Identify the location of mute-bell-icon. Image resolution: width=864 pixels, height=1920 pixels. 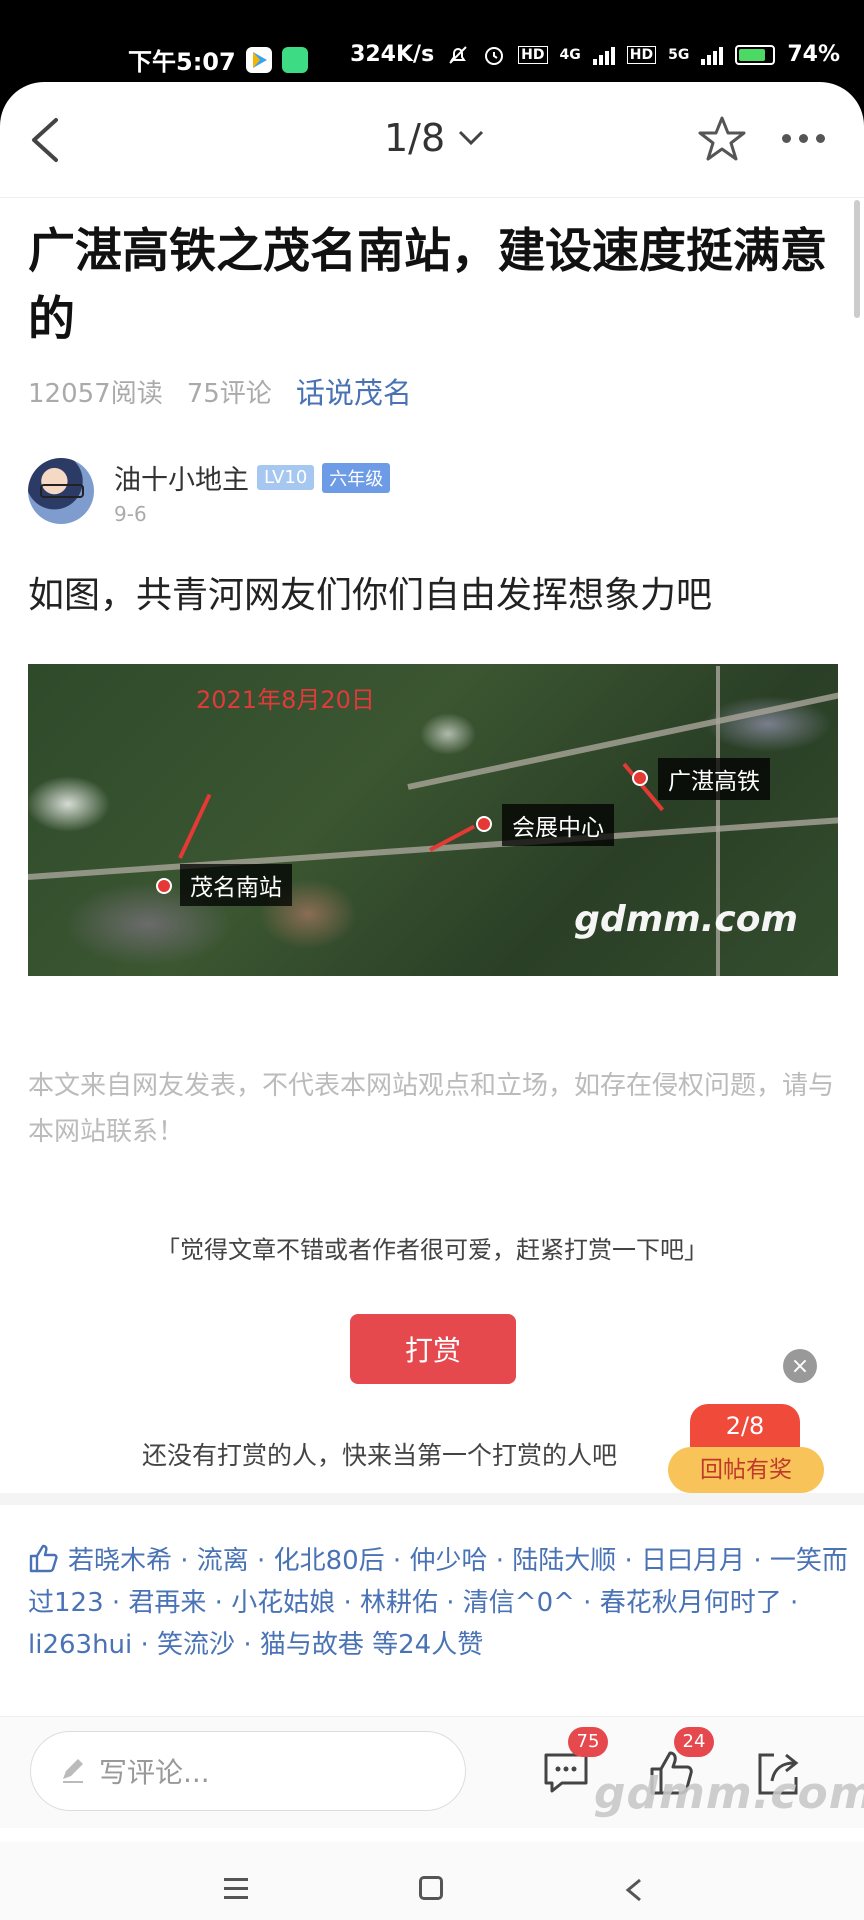
(458, 54).